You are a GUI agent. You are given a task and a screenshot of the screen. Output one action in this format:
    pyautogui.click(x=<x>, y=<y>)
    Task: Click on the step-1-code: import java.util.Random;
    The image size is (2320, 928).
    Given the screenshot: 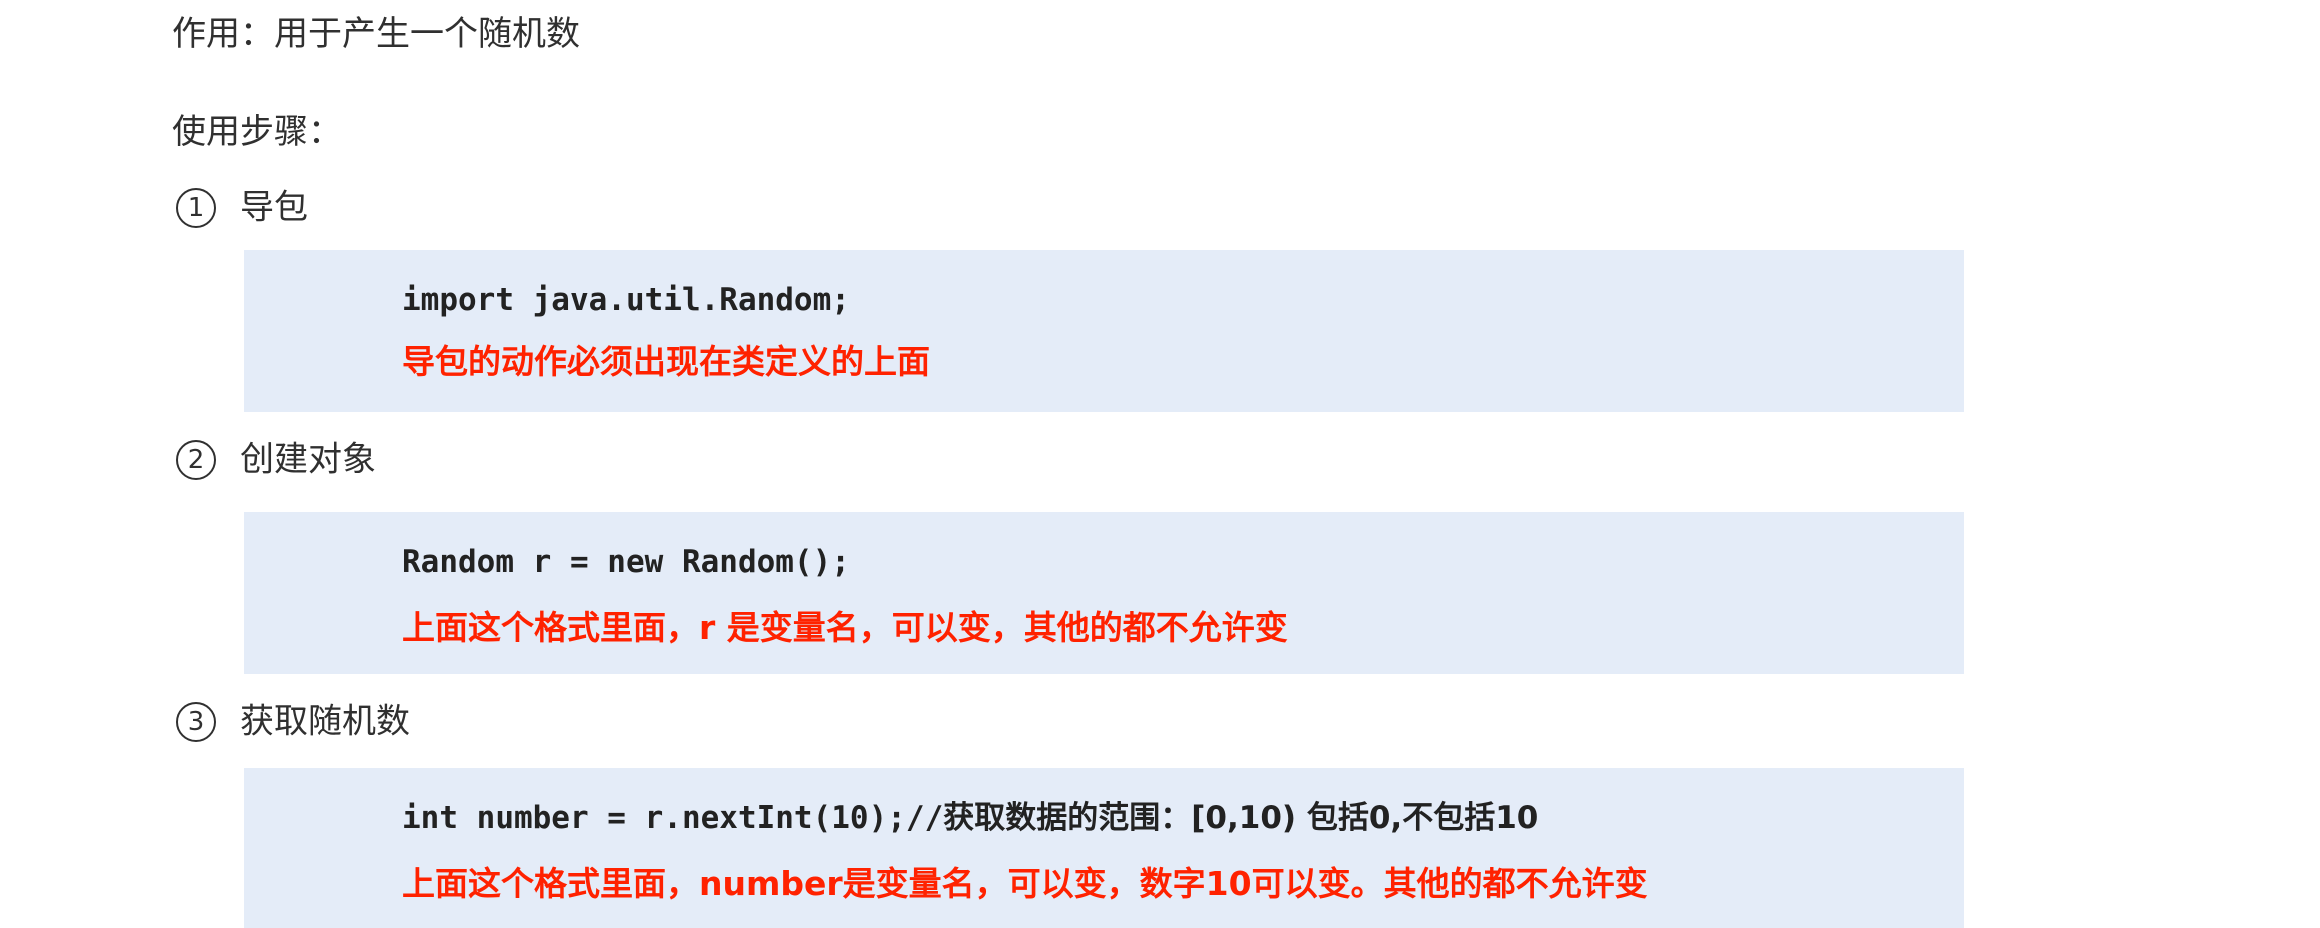 What is the action you would take?
    pyautogui.click(x=626, y=300)
    